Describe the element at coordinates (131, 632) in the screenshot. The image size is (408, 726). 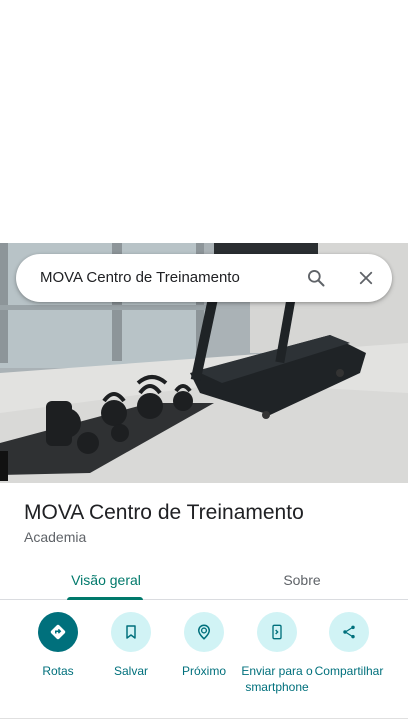
I see `bookmark-icon` at that location.